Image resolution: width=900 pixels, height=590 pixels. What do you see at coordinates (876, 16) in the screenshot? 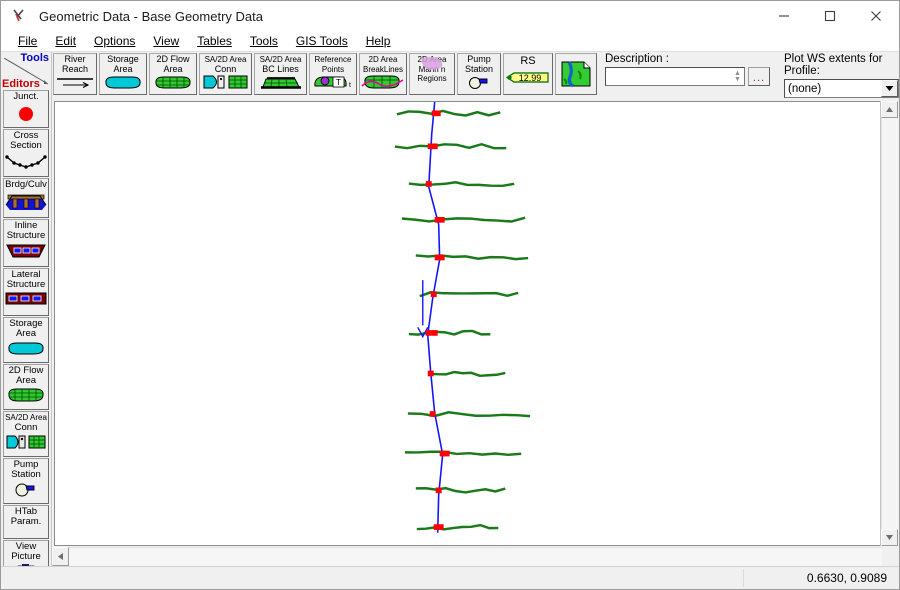
I see `close-button` at bounding box center [876, 16].